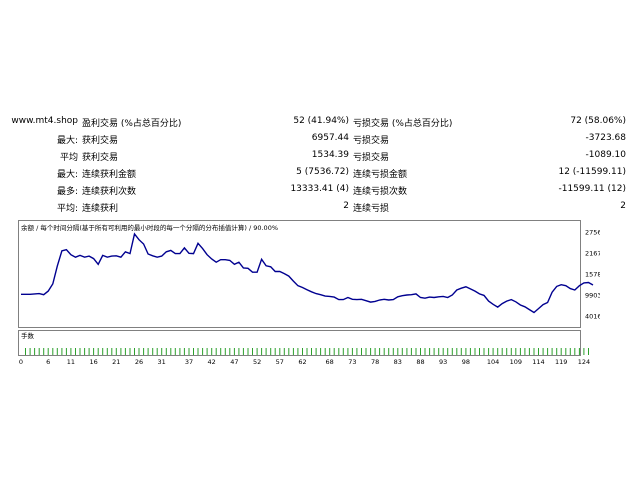 The image size is (640, 480). I want to click on x-tick-label: 88, so click(420, 362).